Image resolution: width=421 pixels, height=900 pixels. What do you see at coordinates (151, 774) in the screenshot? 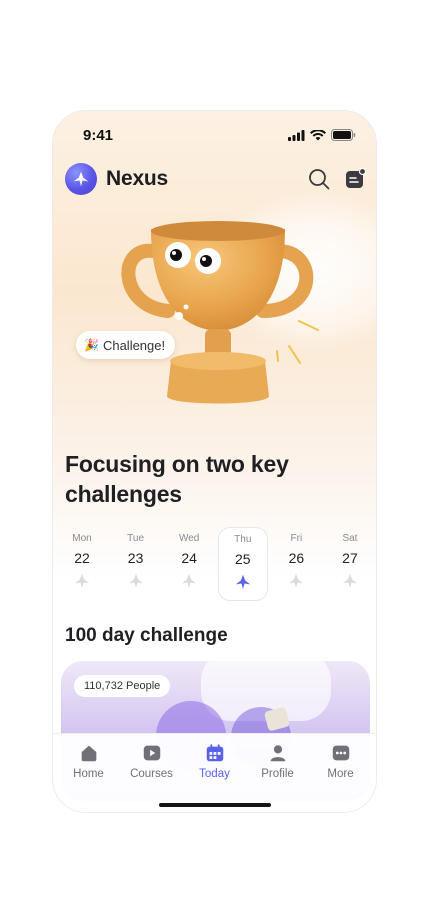
I see `tab-label: Courses` at bounding box center [151, 774].